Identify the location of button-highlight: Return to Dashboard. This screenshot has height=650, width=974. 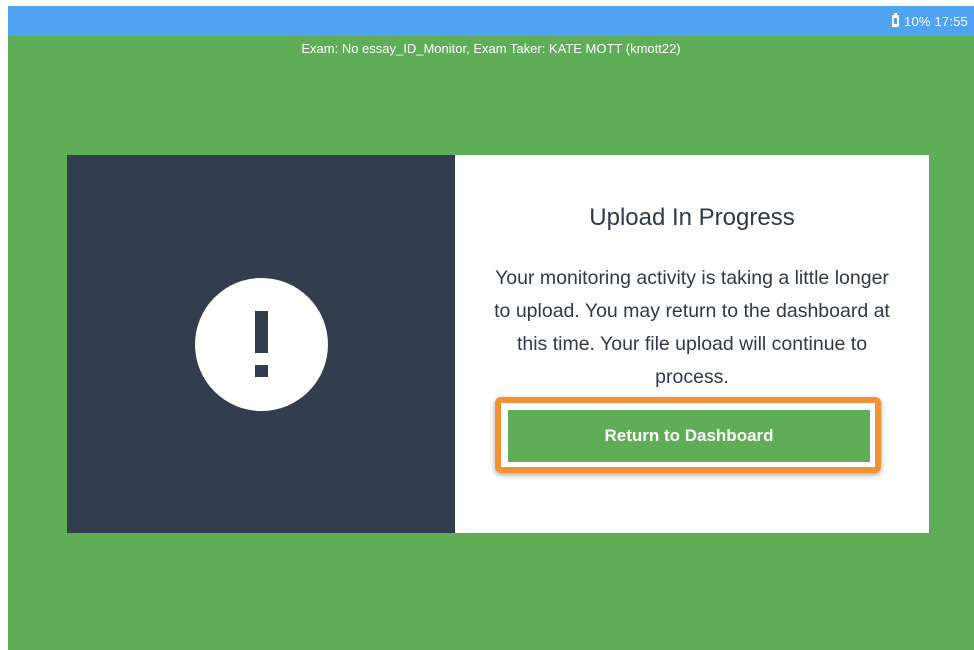
(688, 435).